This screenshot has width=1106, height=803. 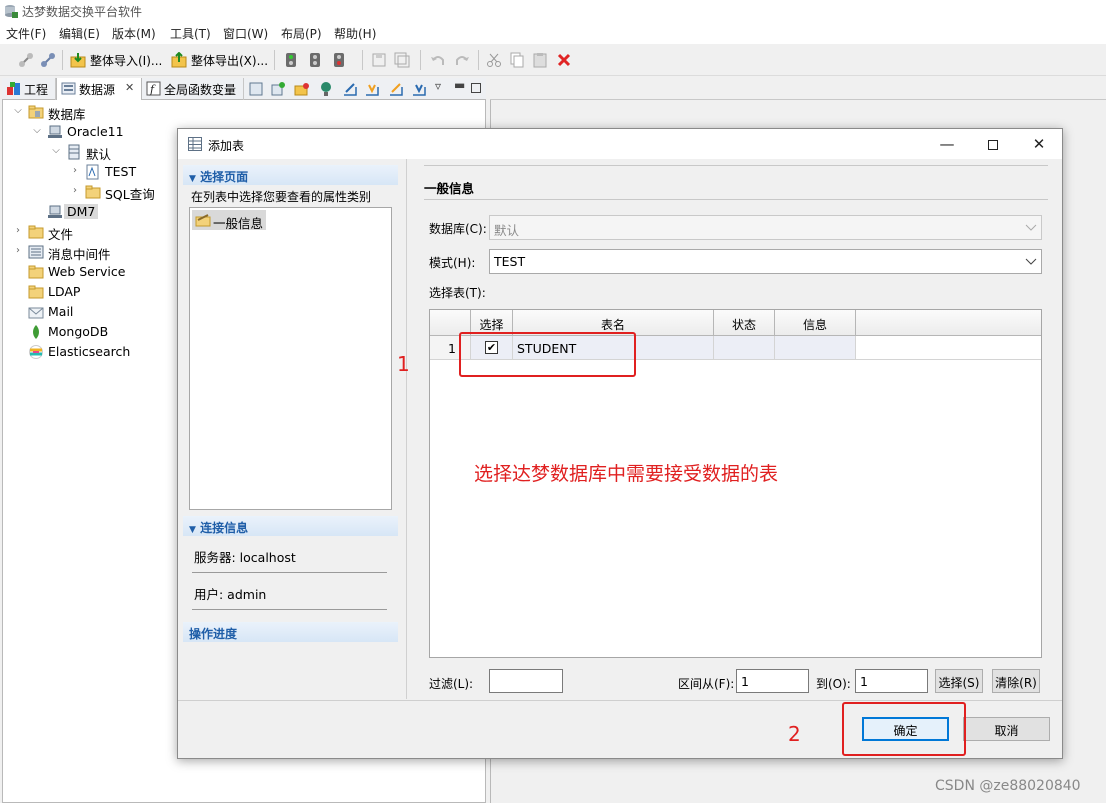 I want to click on collapse-icon: ▼, so click(x=192, y=530).